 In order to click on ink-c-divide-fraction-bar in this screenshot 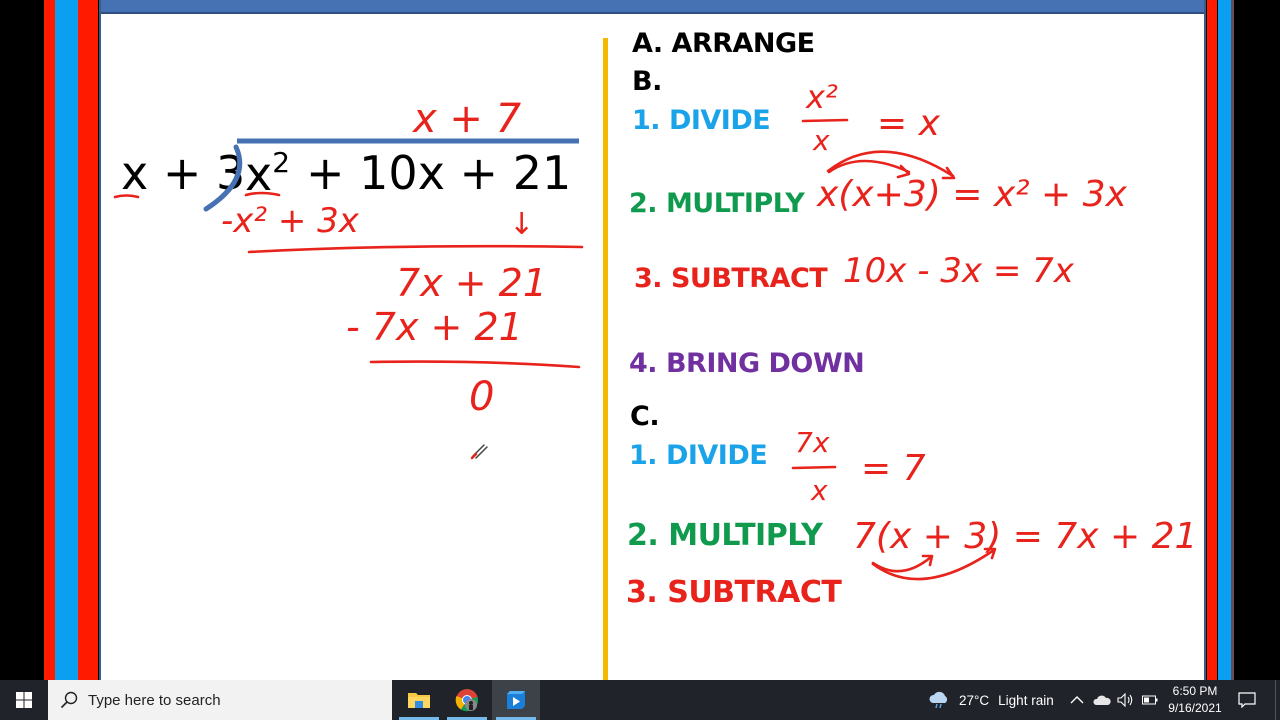, I will do `click(814, 467)`.